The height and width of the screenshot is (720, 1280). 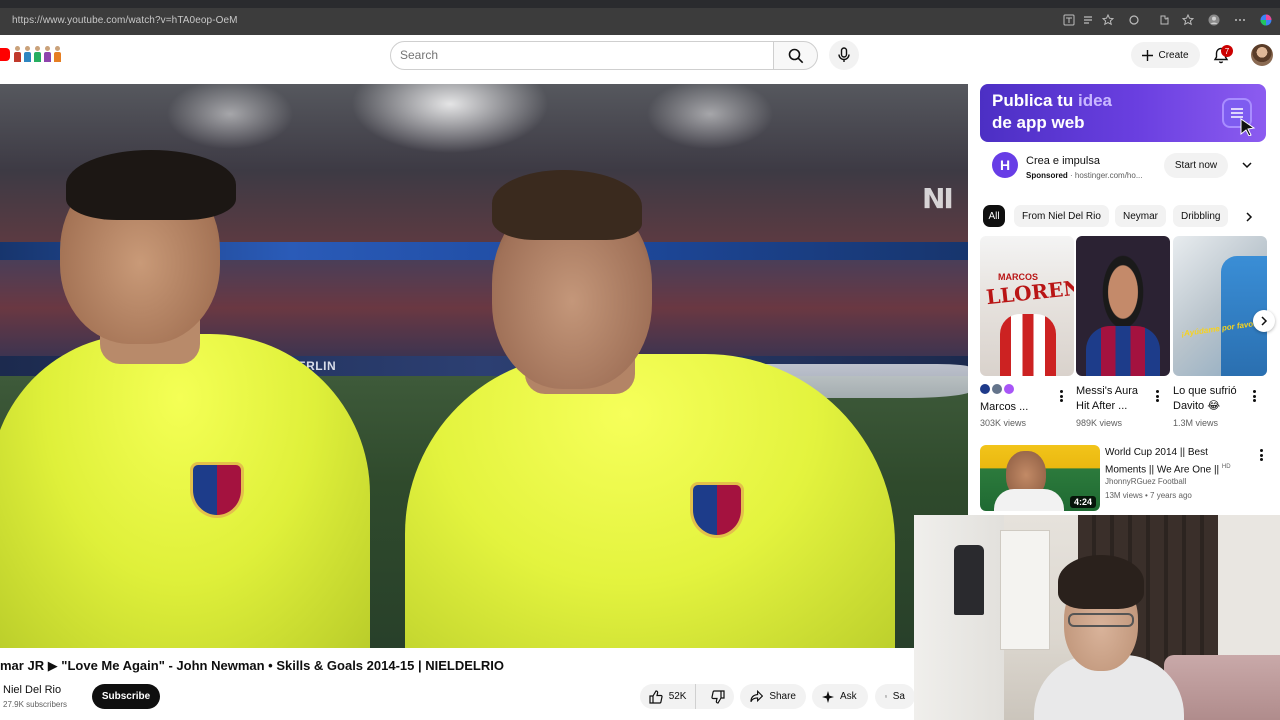 What do you see at coordinates (1088, 20) in the screenshot?
I see `reader-icon` at bounding box center [1088, 20].